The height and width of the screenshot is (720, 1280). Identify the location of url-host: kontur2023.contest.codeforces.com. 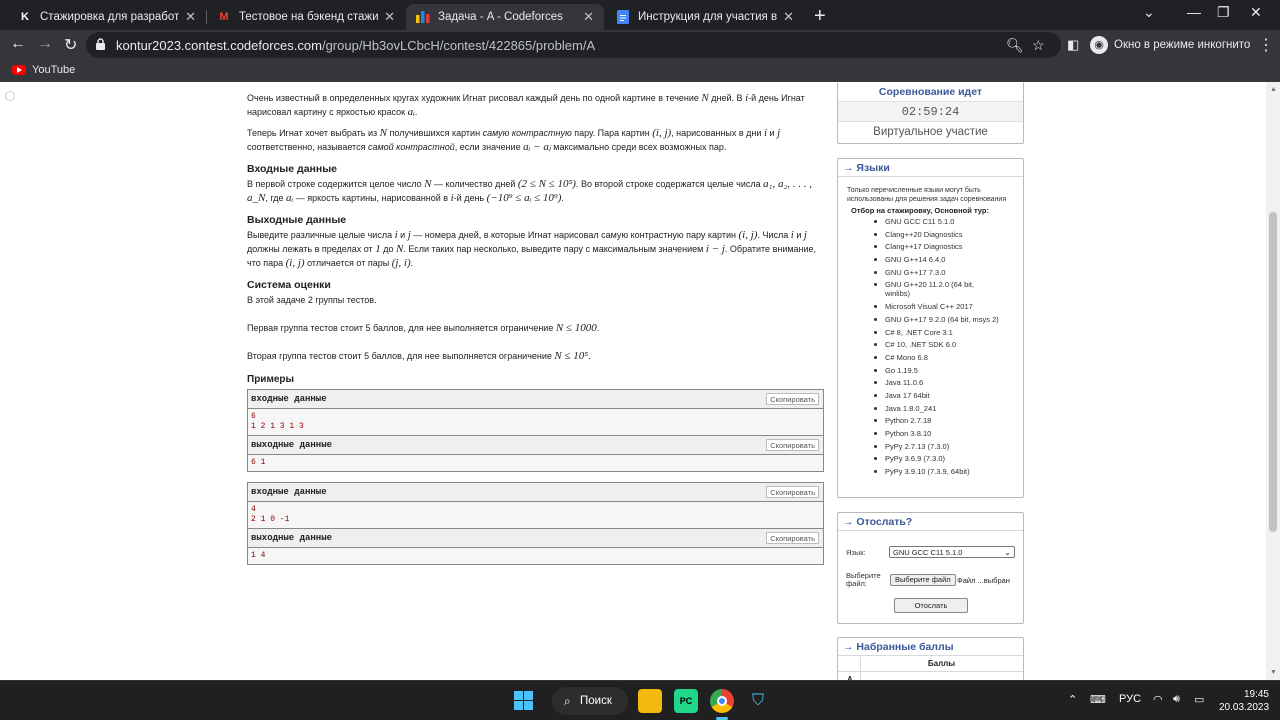
(219, 45).